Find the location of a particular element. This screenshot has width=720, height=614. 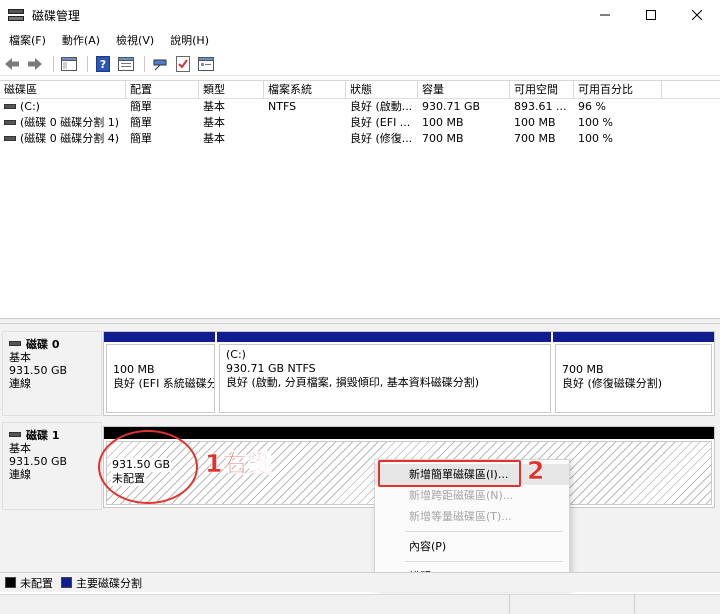

menu-action: 動作(A) is located at coordinates (81, 40).